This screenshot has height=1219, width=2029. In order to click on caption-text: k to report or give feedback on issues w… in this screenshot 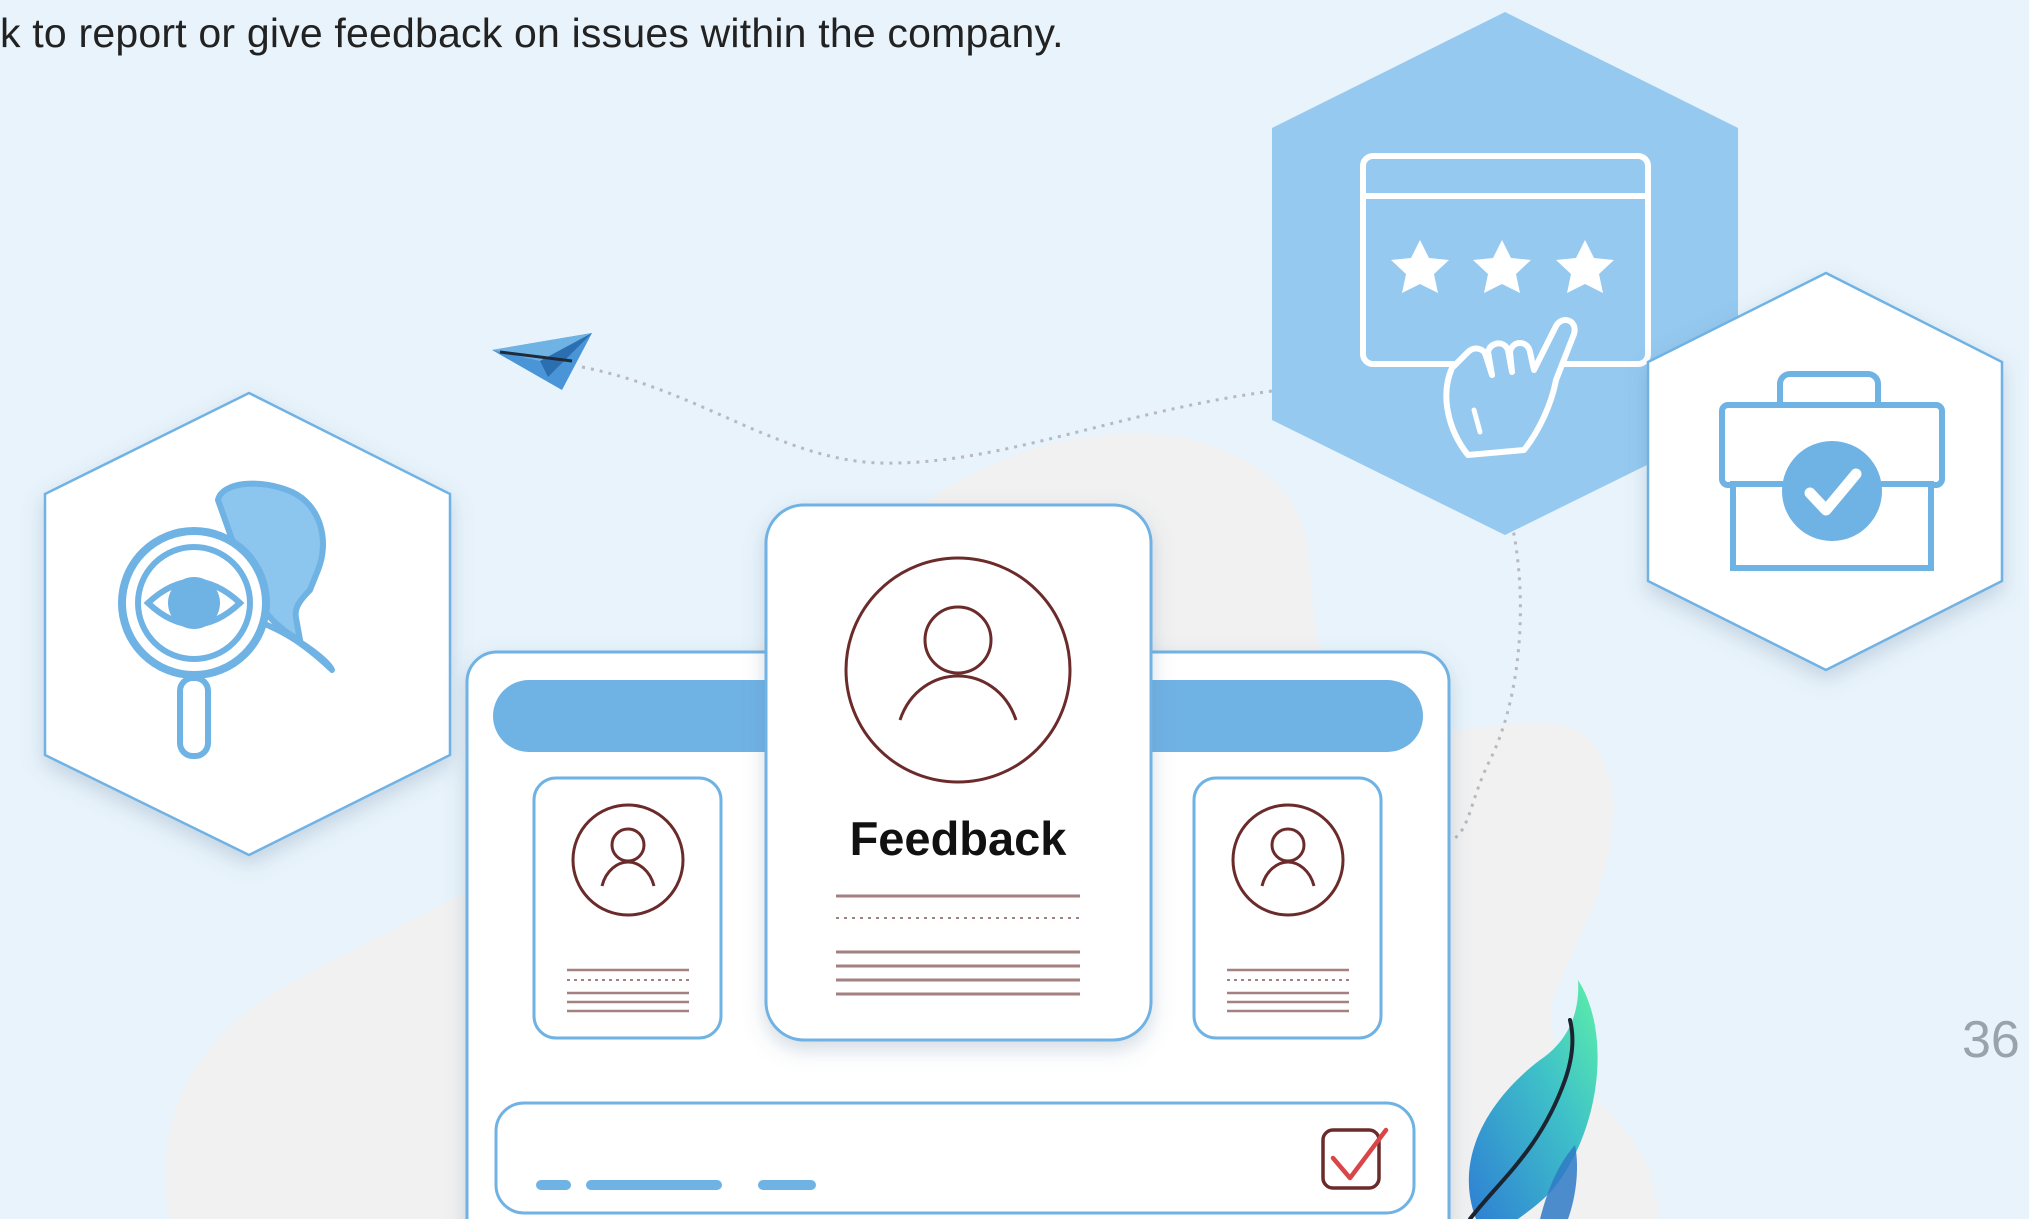, I will do `click(532, 33)`.